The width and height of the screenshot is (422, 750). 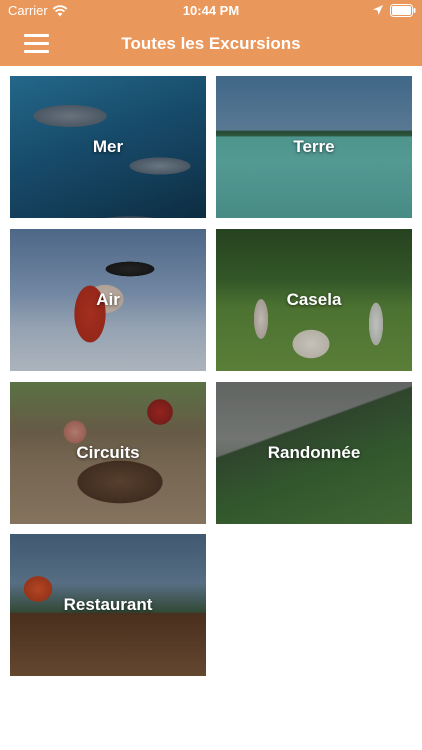 I want to click on page-title: Toutes les Excursions, so click(x=211, y=43).